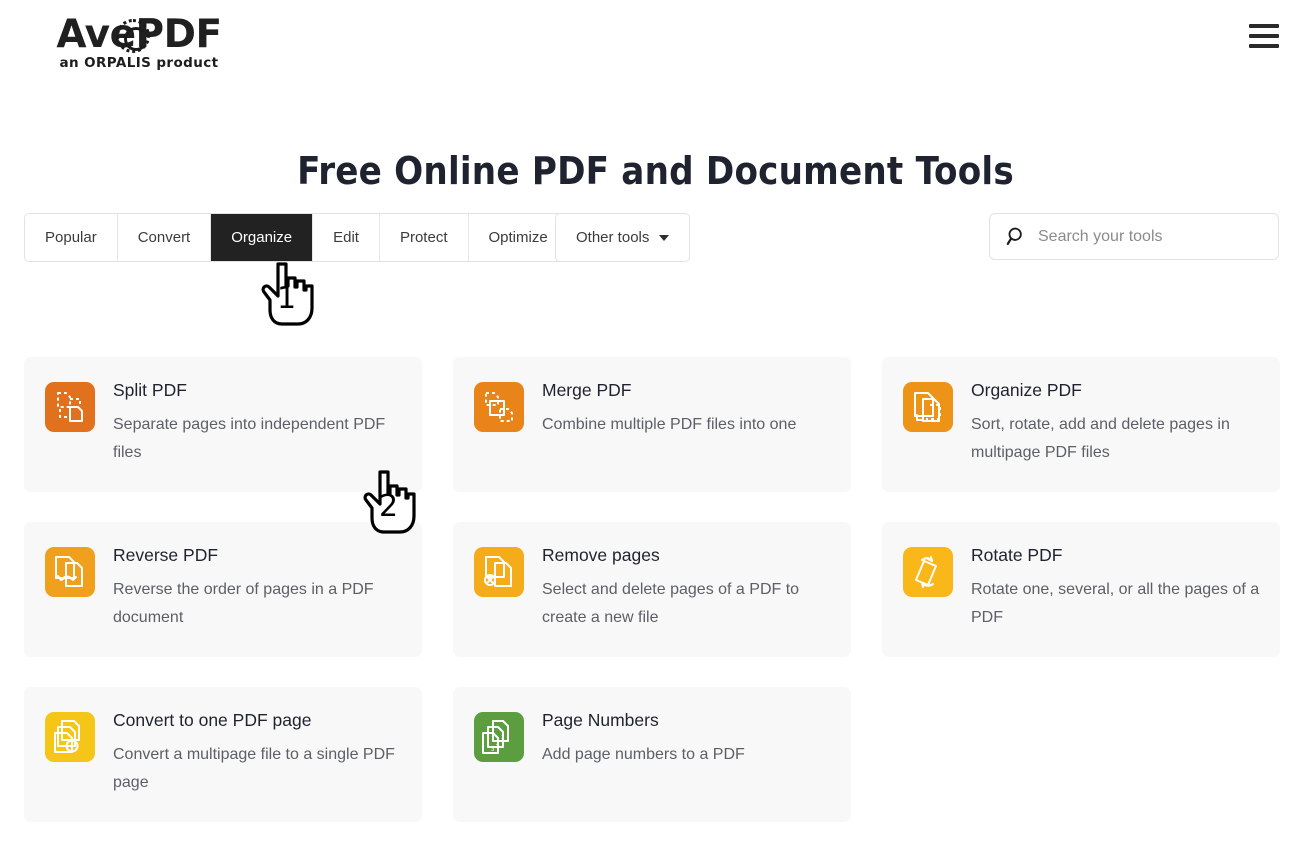  What do you see at coordinates (499, 572) in the screenshot?
I see `remove-pages-icon` at bounding box center [499, 572].